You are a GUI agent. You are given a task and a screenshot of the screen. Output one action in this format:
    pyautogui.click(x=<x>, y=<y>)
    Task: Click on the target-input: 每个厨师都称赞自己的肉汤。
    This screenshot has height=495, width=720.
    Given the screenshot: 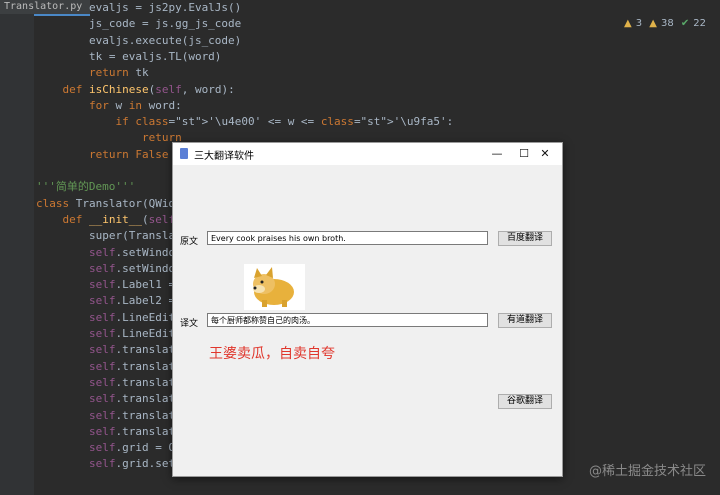 What is the action you would take?
    pyautogui.click(x=347, y=320)
    